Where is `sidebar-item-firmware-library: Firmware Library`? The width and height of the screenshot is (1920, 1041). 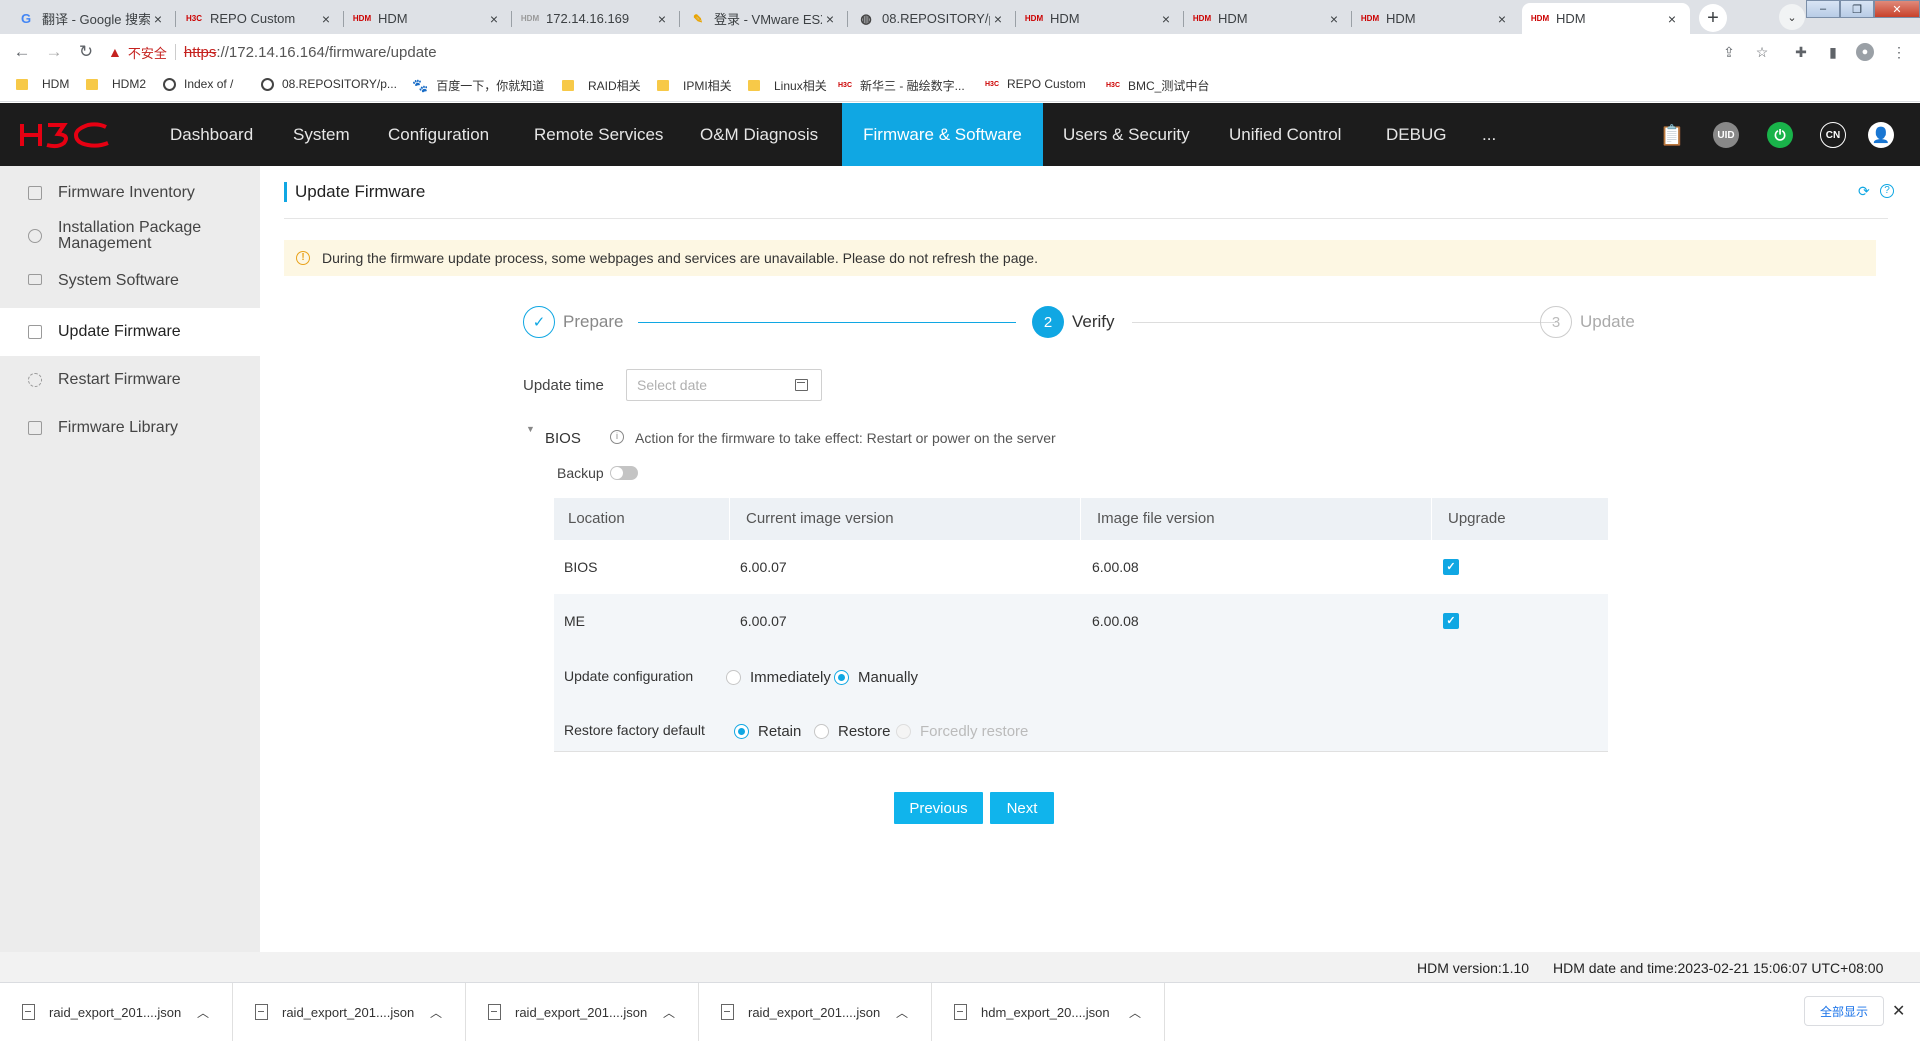 sidebar-item-firmware-library: Firmware Library is located at coordinates (130, 428).